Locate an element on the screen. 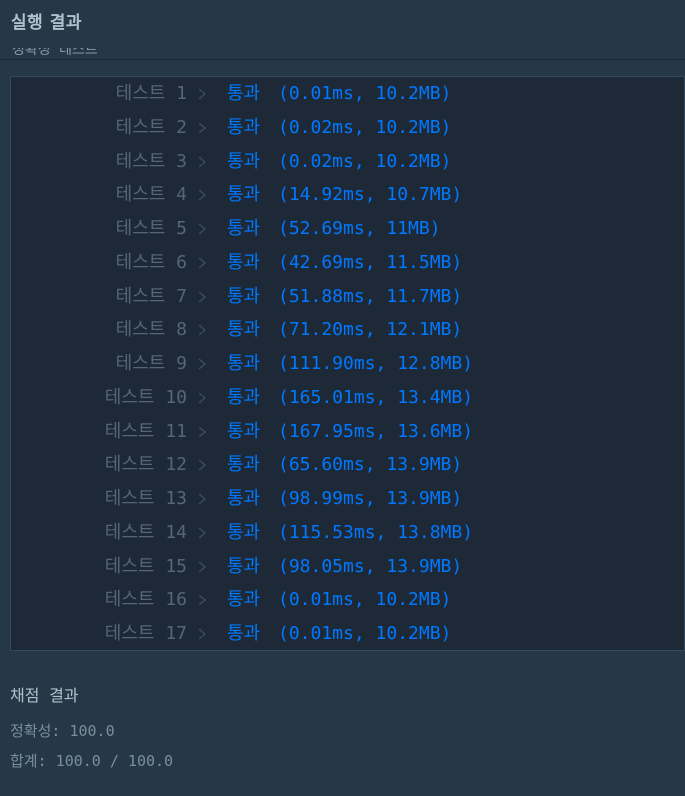 Image resolution: width=685 pixels, height=796 pixels. accuracy-line: 정확성: 100.0 is located at coordinates (62, 730).